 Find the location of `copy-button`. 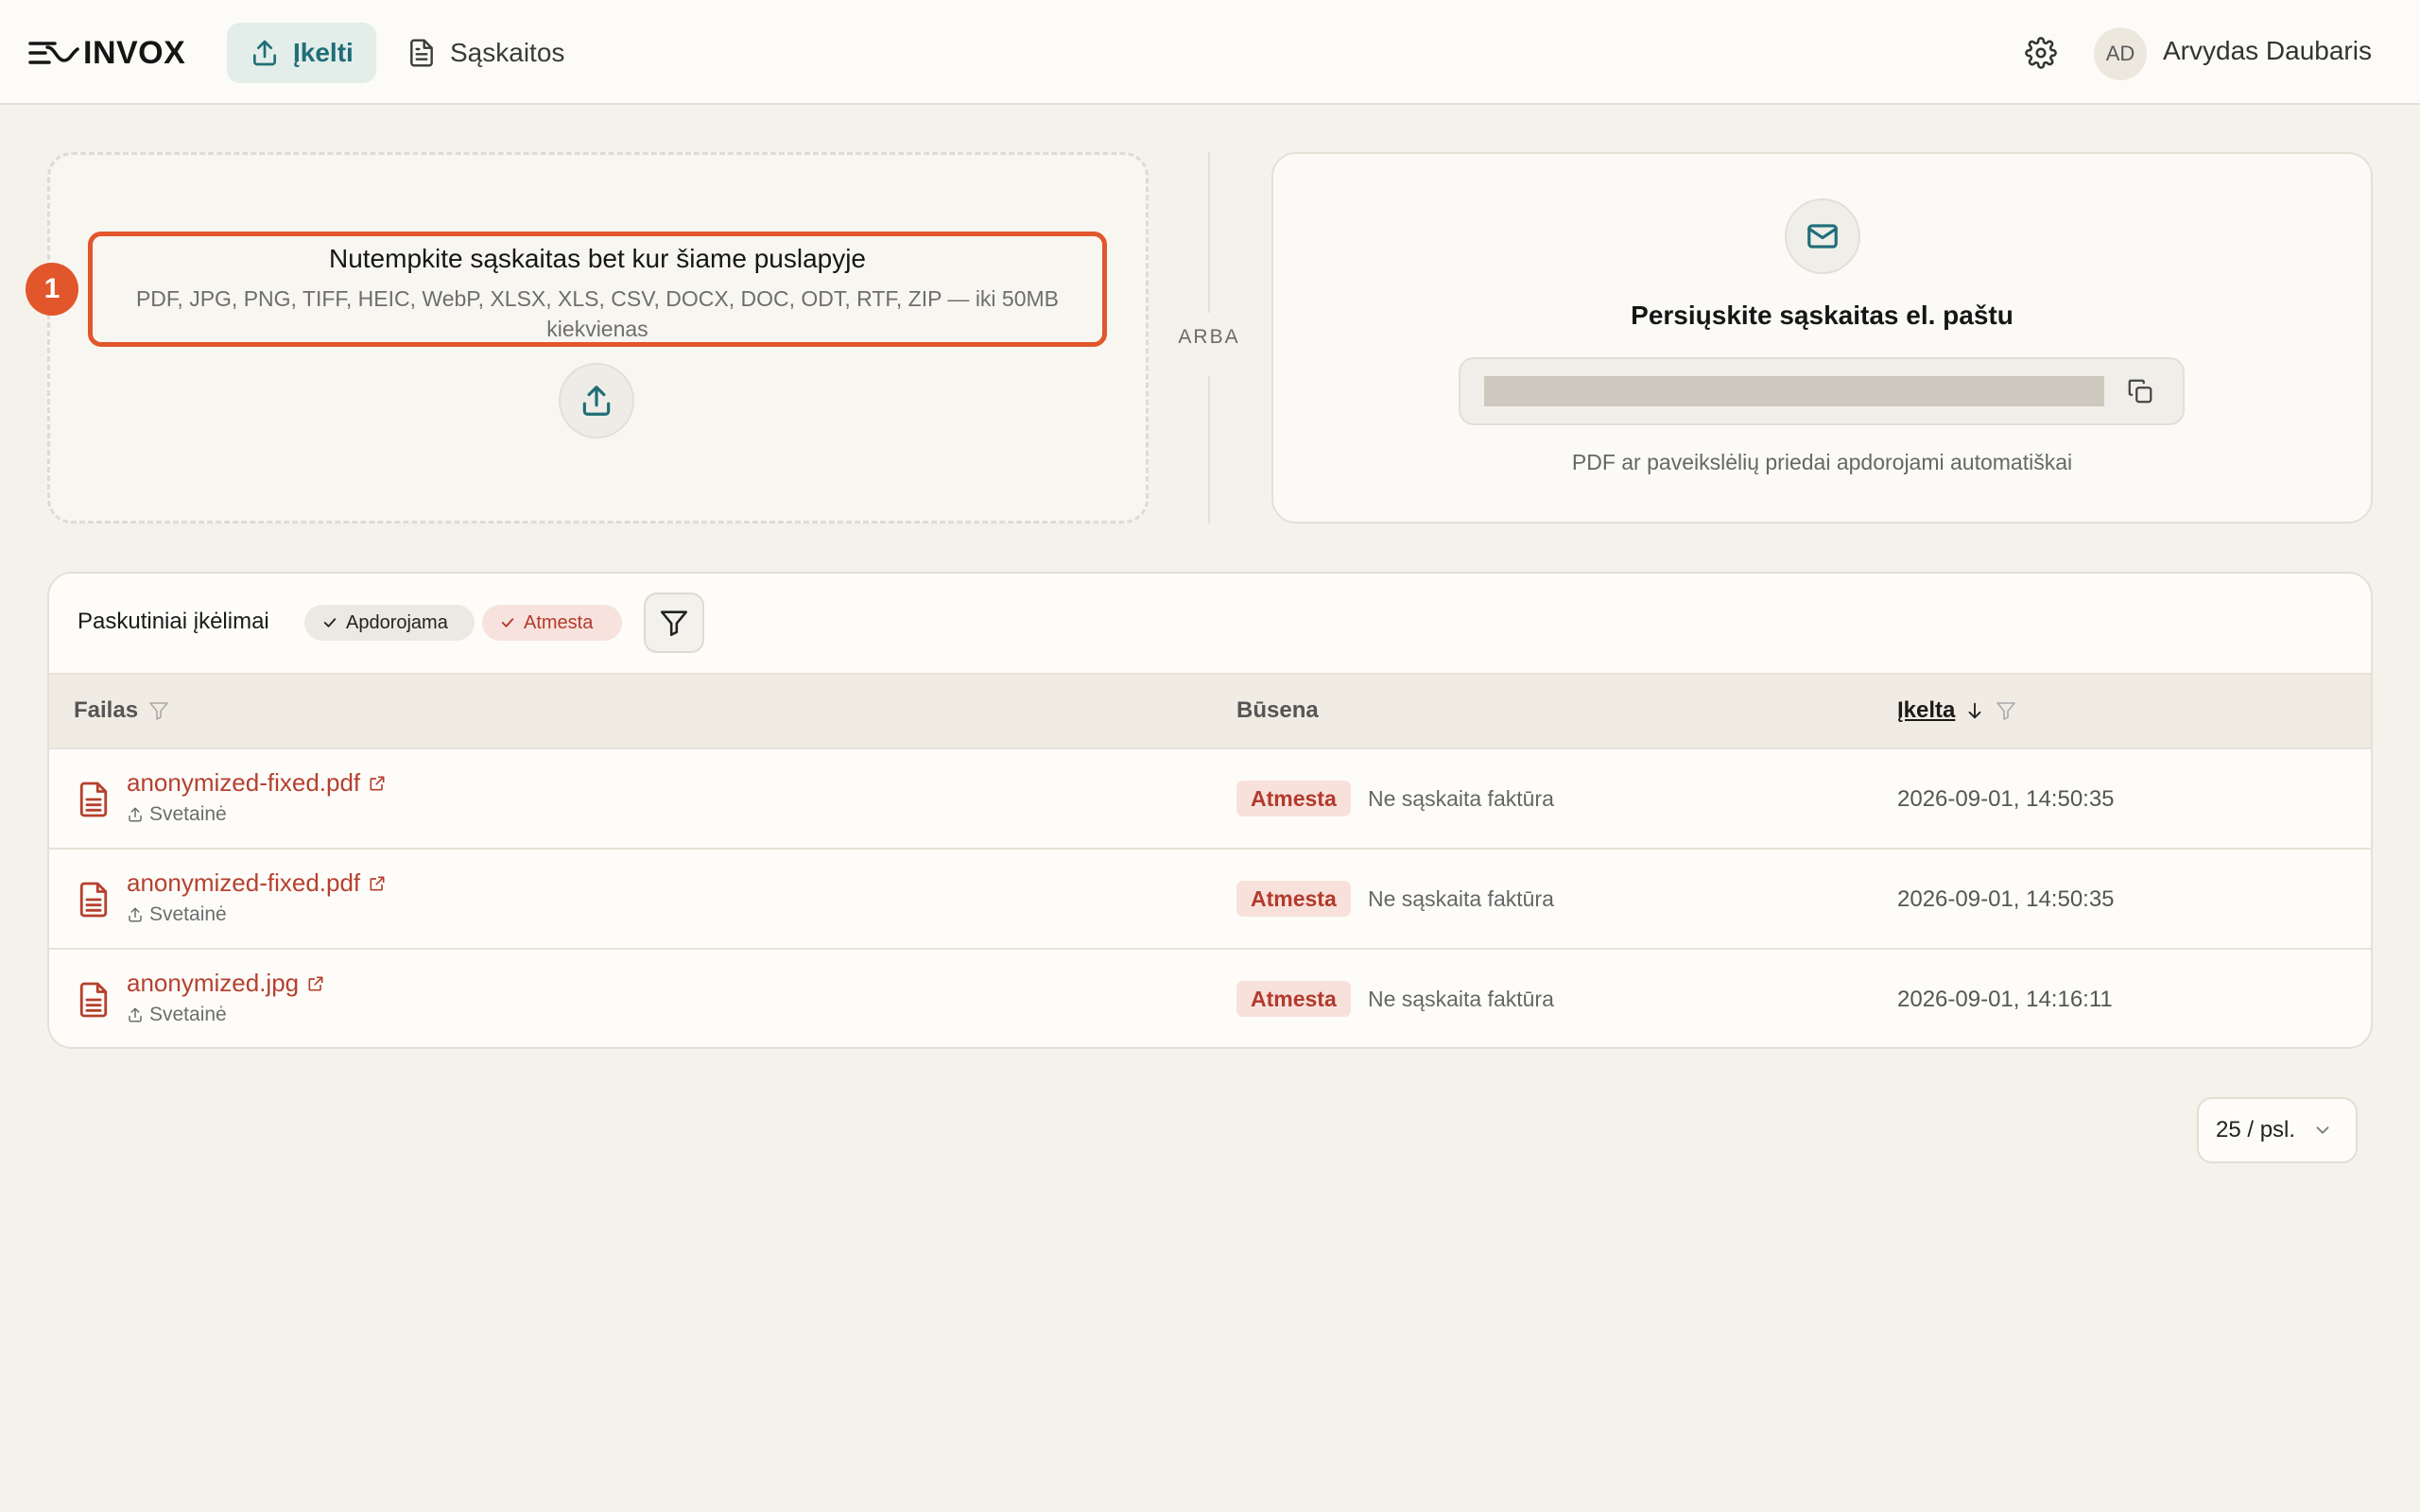

copy-button is located at coordinates (2140, 391).